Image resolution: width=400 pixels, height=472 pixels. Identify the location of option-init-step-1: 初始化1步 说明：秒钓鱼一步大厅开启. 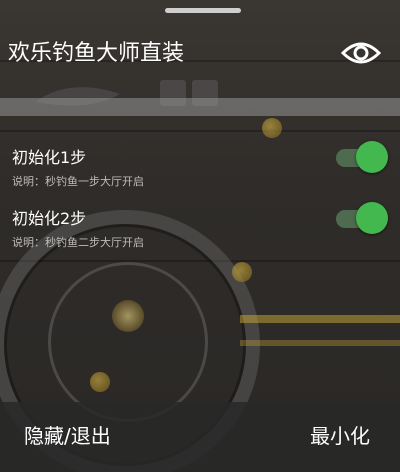
(200, 169).